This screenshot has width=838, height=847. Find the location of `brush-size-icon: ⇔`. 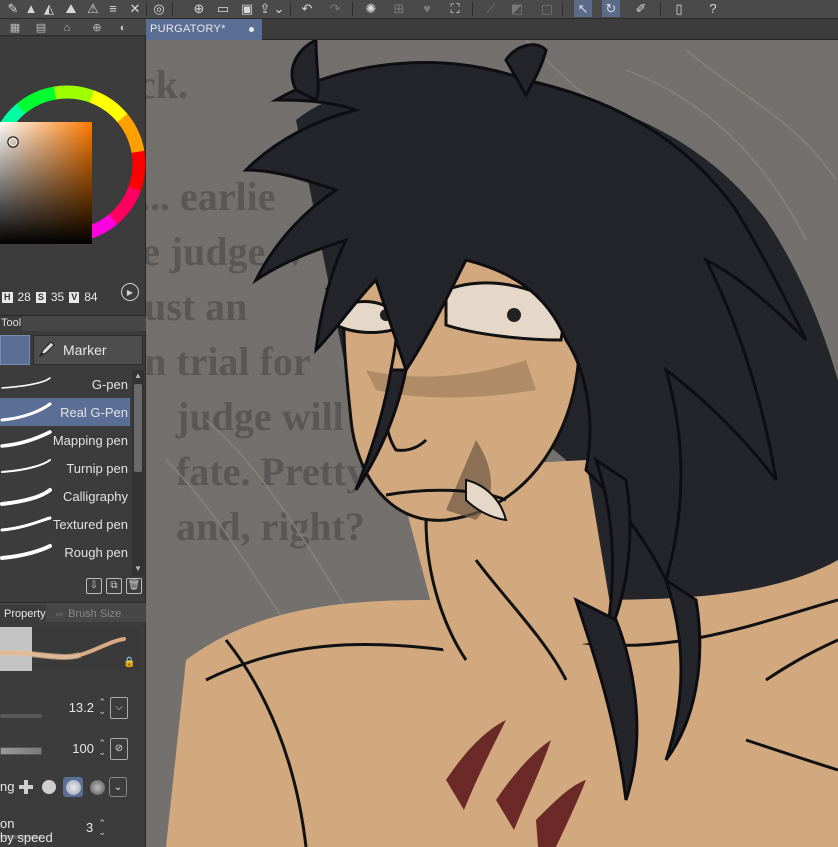

brush-size-icon: ⇔ is located at coordinates (59, 614).